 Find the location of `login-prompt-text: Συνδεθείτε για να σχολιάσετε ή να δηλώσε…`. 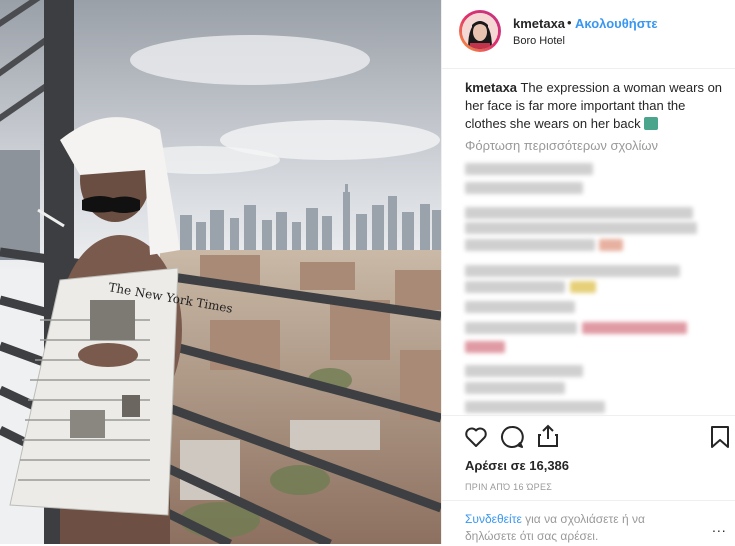

login-prompt-text: Συνδεθείτε για να σχολιάσετε ή να δηλώσε… is located at coordinates (575, 528).